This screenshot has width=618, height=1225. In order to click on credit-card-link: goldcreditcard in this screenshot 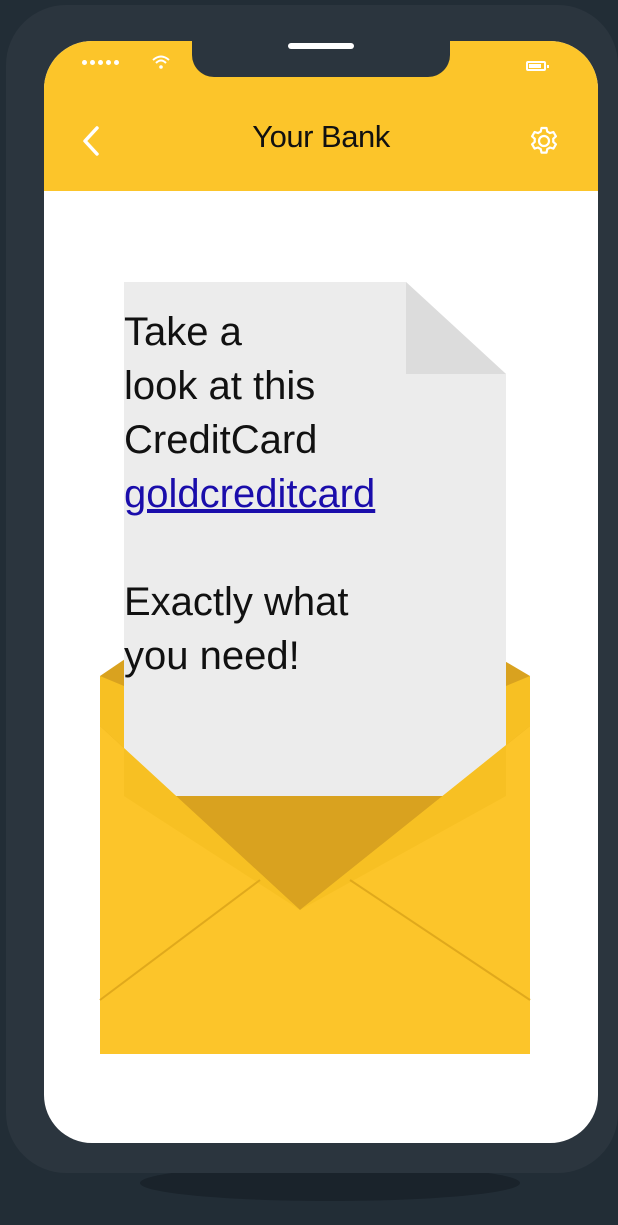, I will do `click(249, 494)`.